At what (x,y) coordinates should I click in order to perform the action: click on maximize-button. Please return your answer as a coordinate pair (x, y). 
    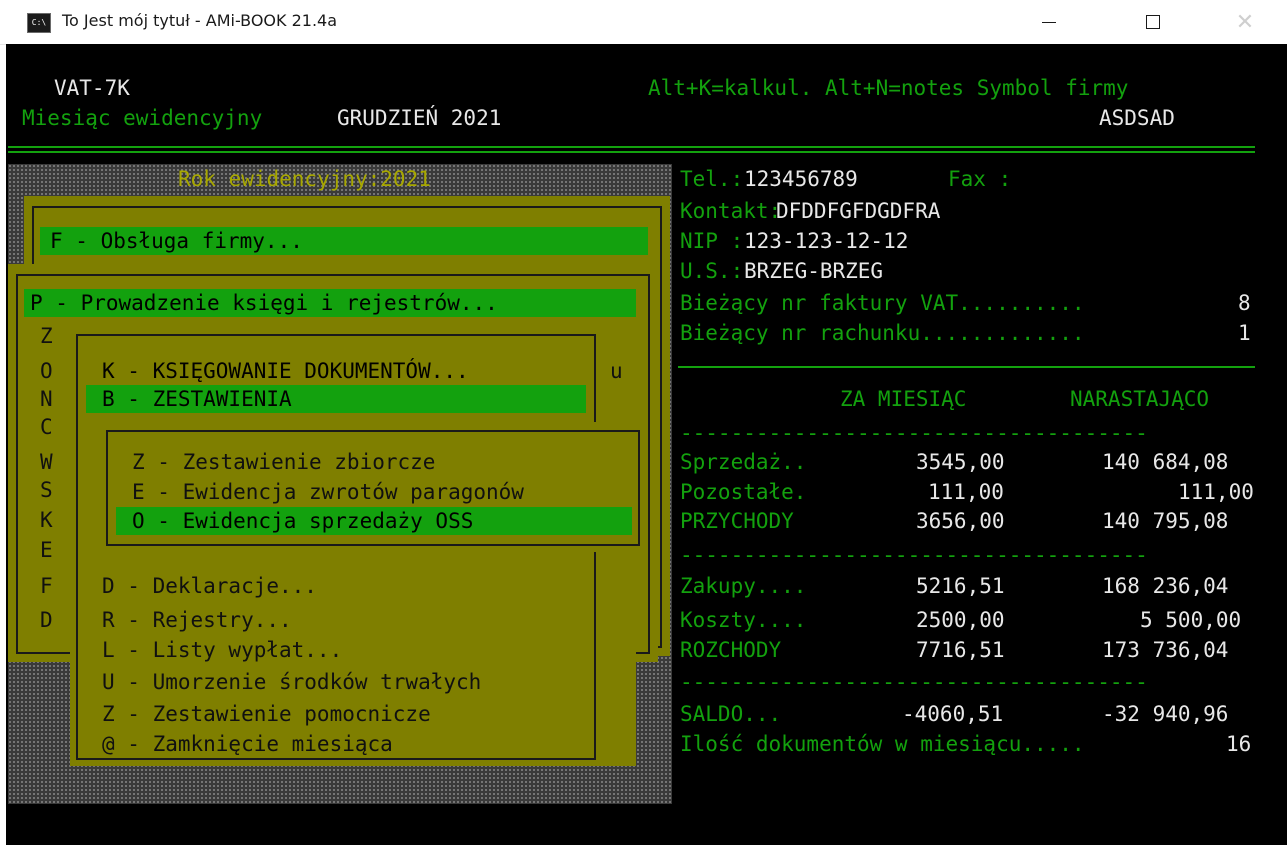
    Looking at the image, I should click on (1153, 22).